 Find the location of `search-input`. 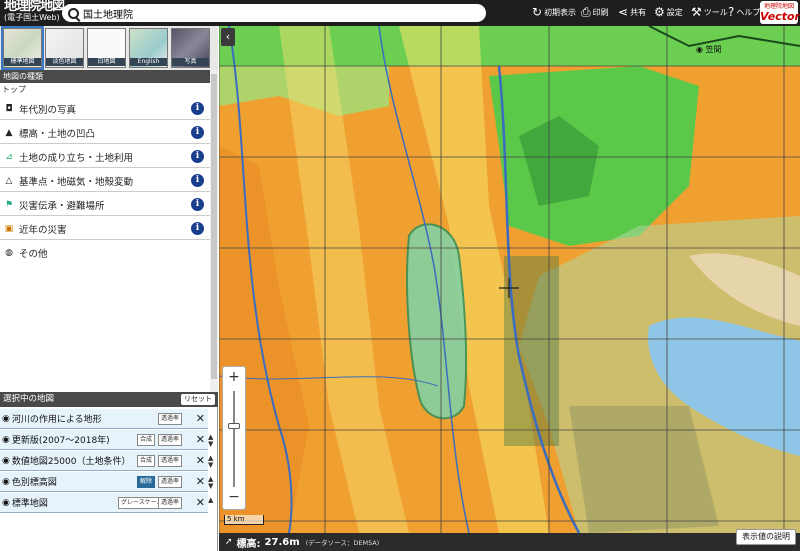

search-input is located at coordinates (273, 13).